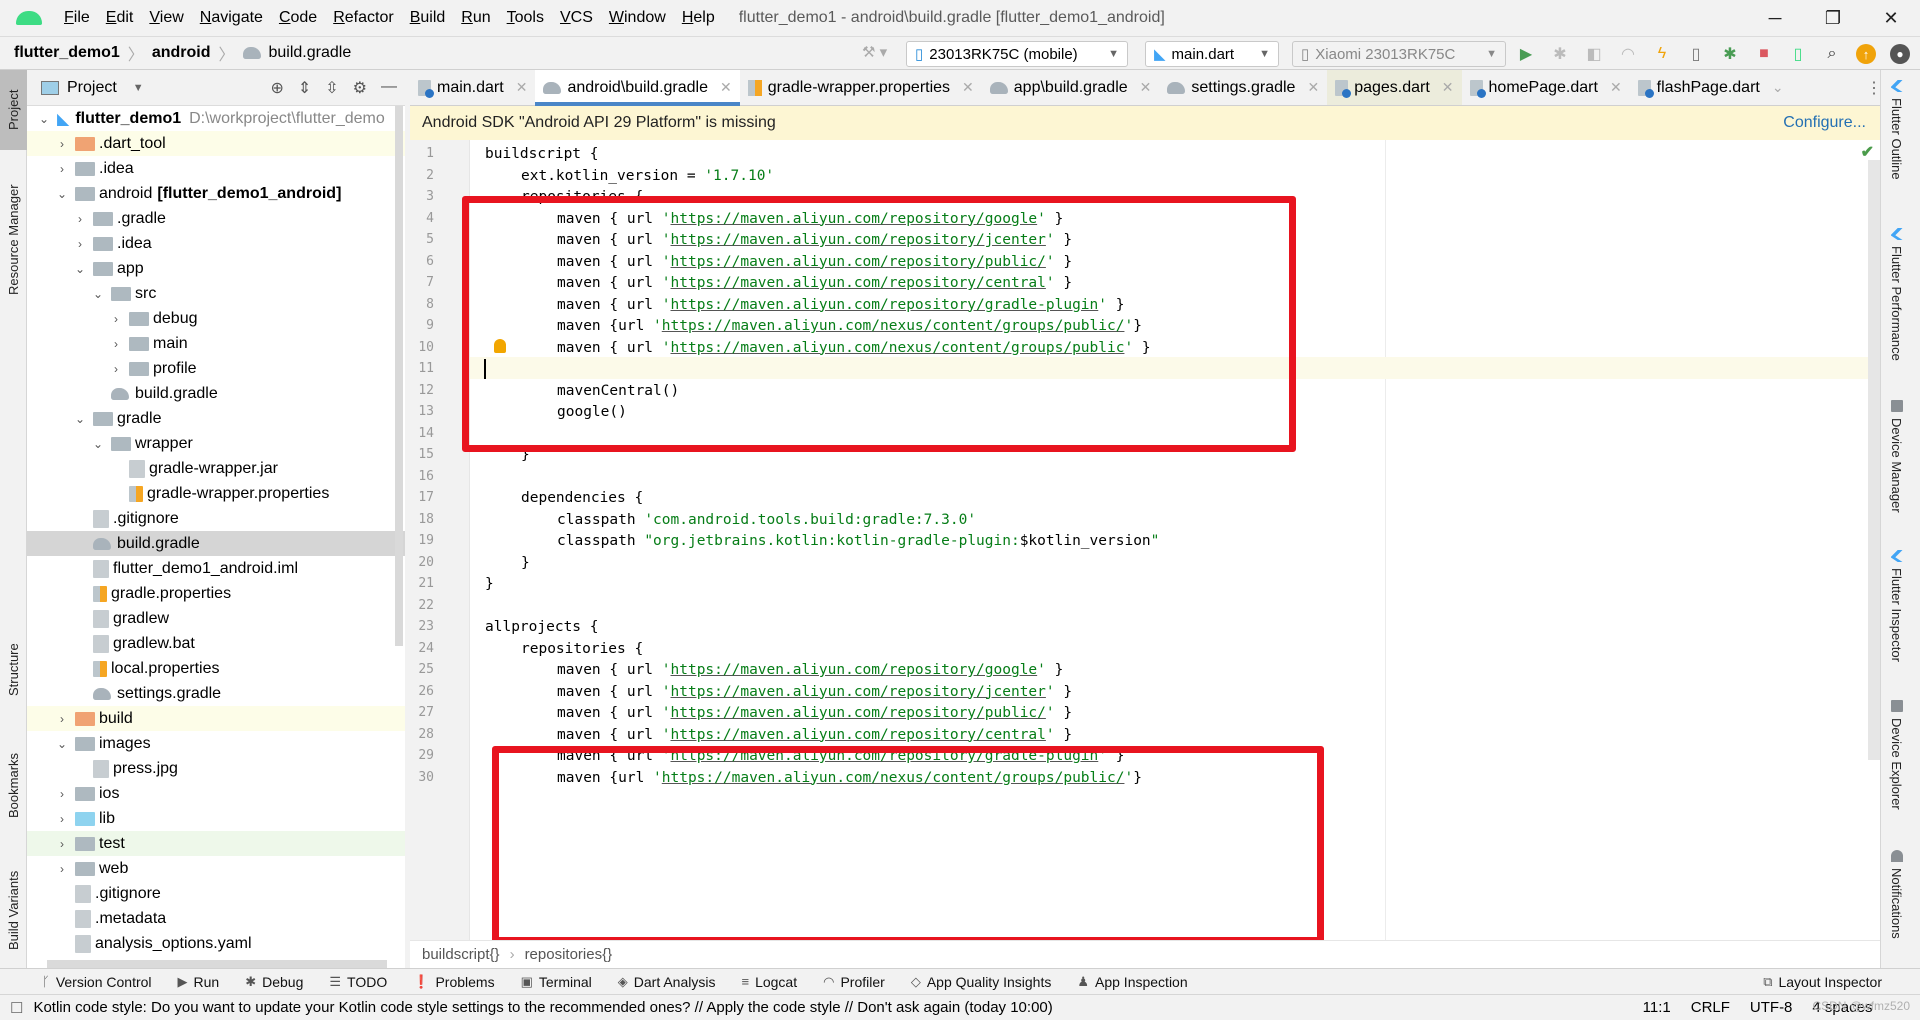 This screenshot has width=1920, height=1020. What do you see at coordinates (216, 768) in the screenshot?
I see `tree-item: press.jpg` at bounding box center [216, 768].